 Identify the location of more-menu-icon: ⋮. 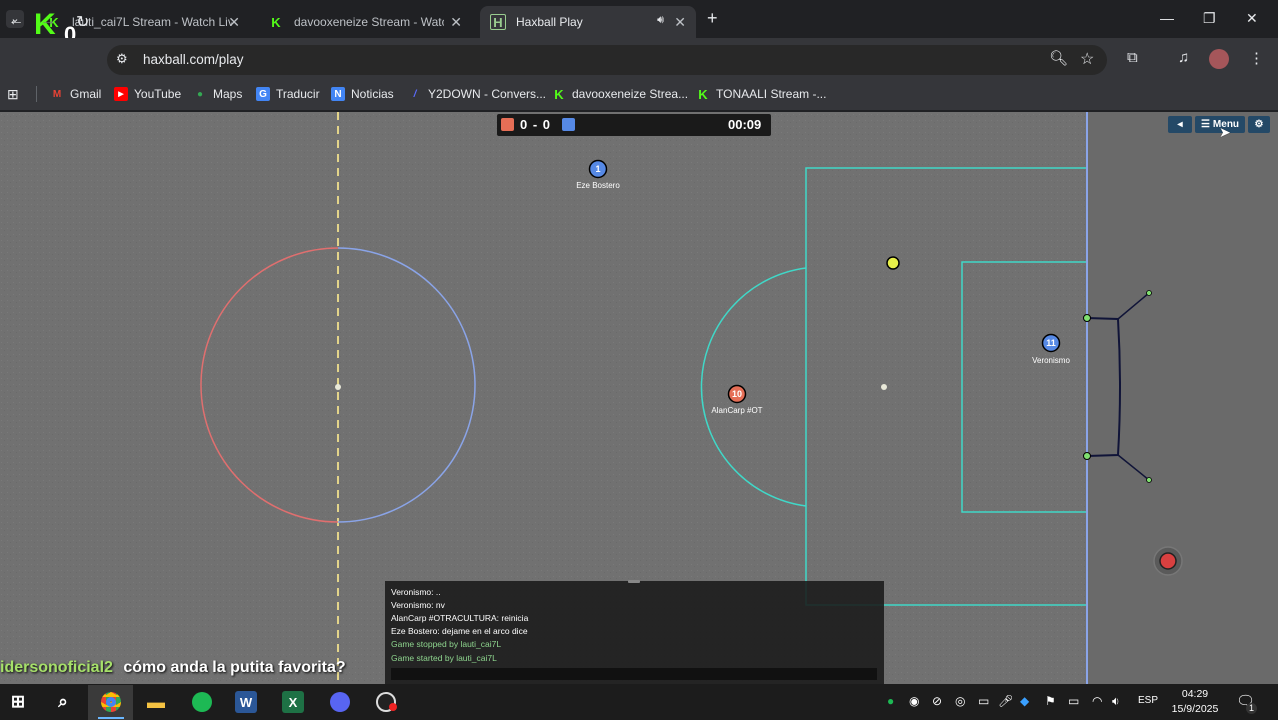
(1256, 58).